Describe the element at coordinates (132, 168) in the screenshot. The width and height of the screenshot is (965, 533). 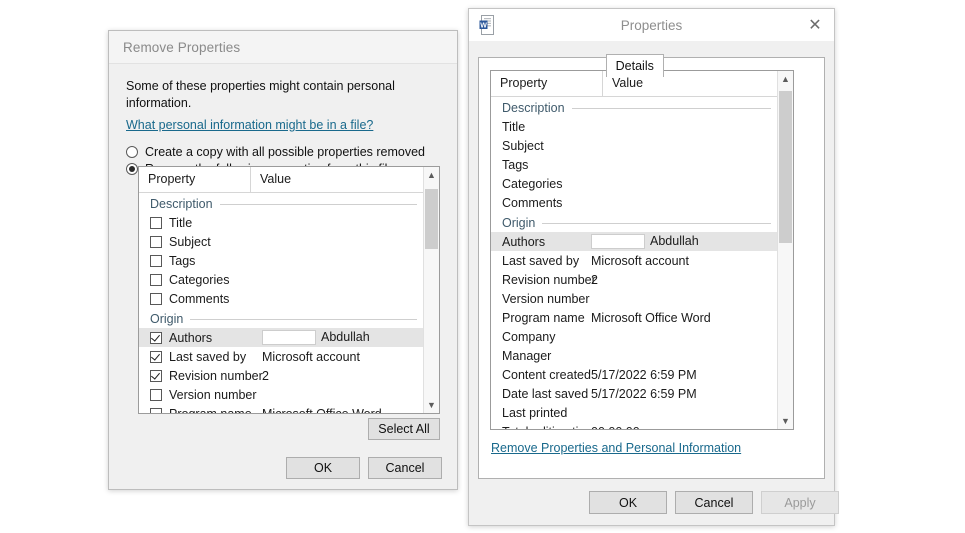
I see `radio-remove-properties-indicator` at that location.